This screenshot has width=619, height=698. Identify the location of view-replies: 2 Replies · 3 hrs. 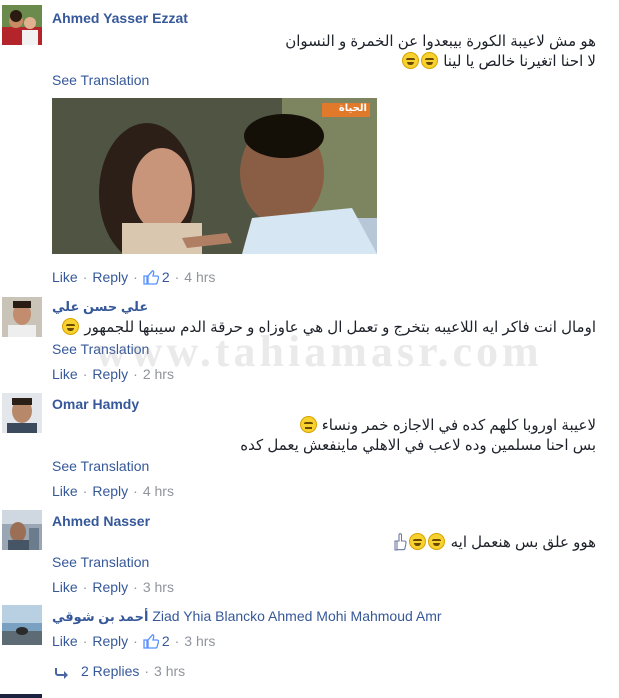
(120, 672).